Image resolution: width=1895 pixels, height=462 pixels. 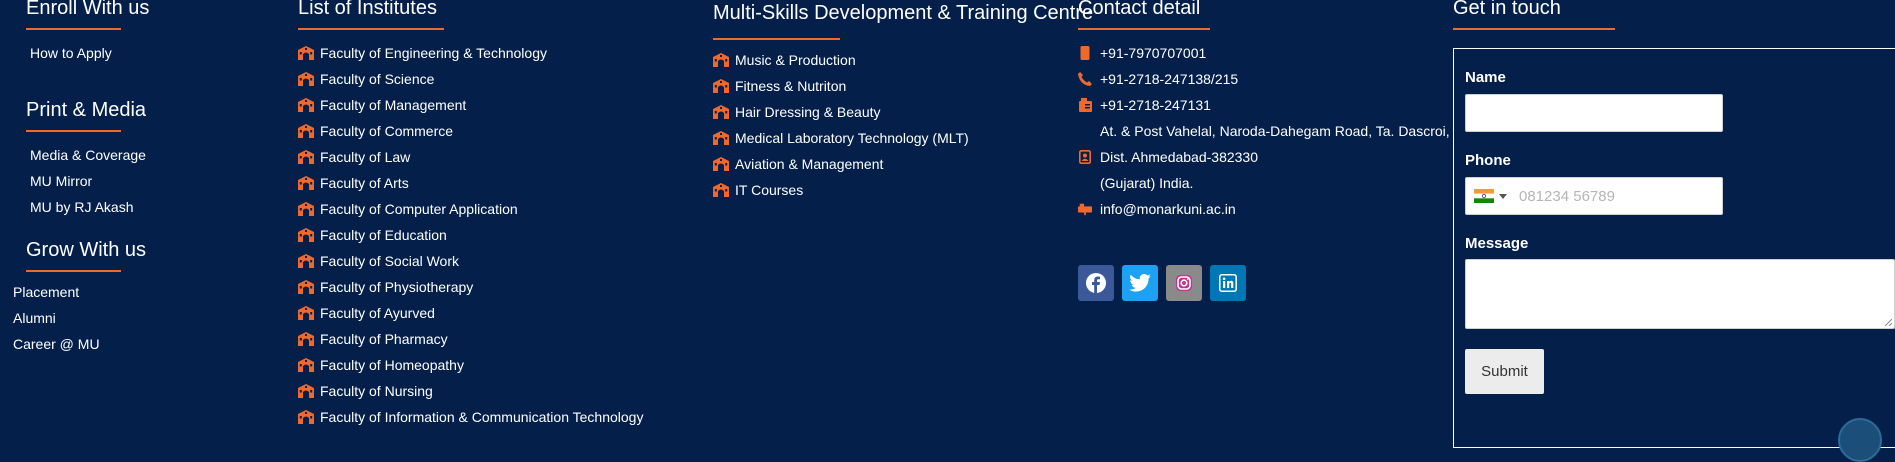 I want to click on address-line-3: (Gujarat) India., so click(x=1147, y=183).